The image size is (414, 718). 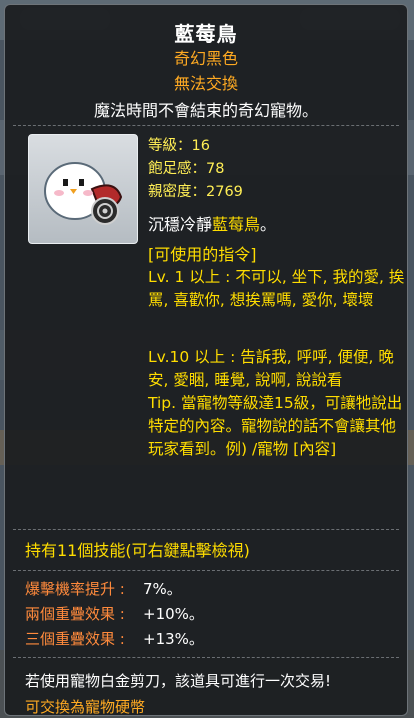 What do you see at coordinates (180, 224) in the screenshot?
I see `personality-prefix: 沉穩冷靜` at bounding box center [180, 224].